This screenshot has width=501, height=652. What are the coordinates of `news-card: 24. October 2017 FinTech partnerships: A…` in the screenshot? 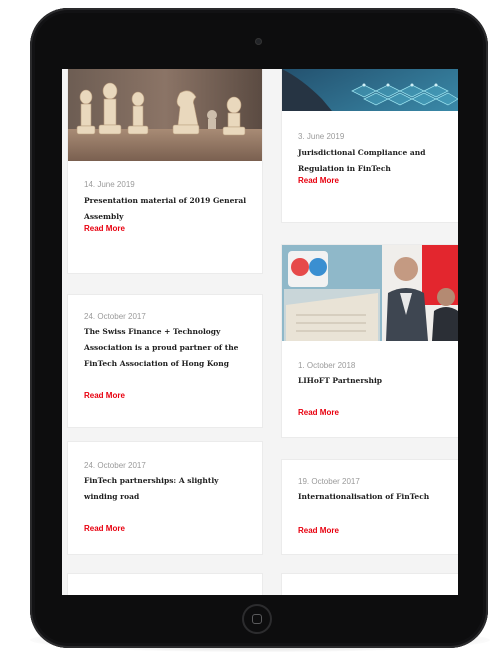 It's located at (165, 498).